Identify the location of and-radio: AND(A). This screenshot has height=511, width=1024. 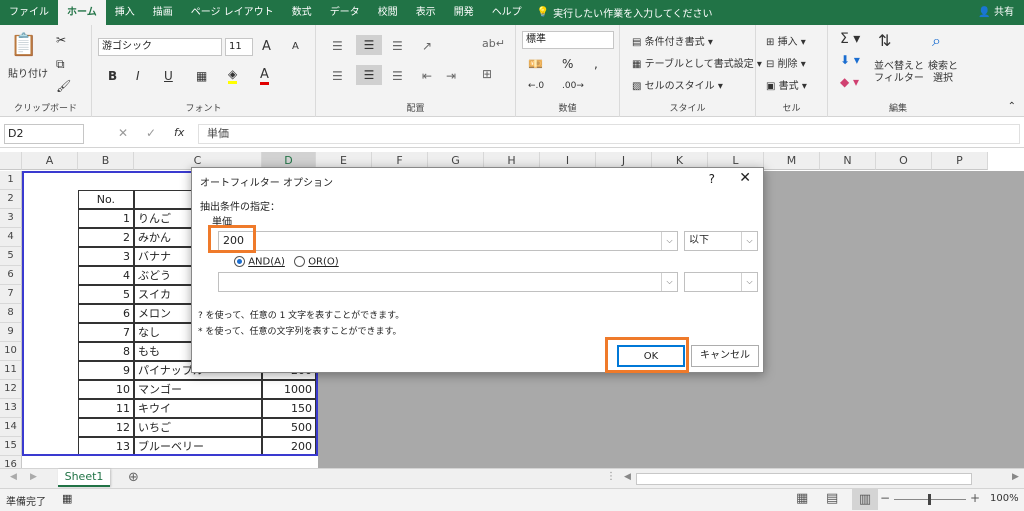
(259, 262).